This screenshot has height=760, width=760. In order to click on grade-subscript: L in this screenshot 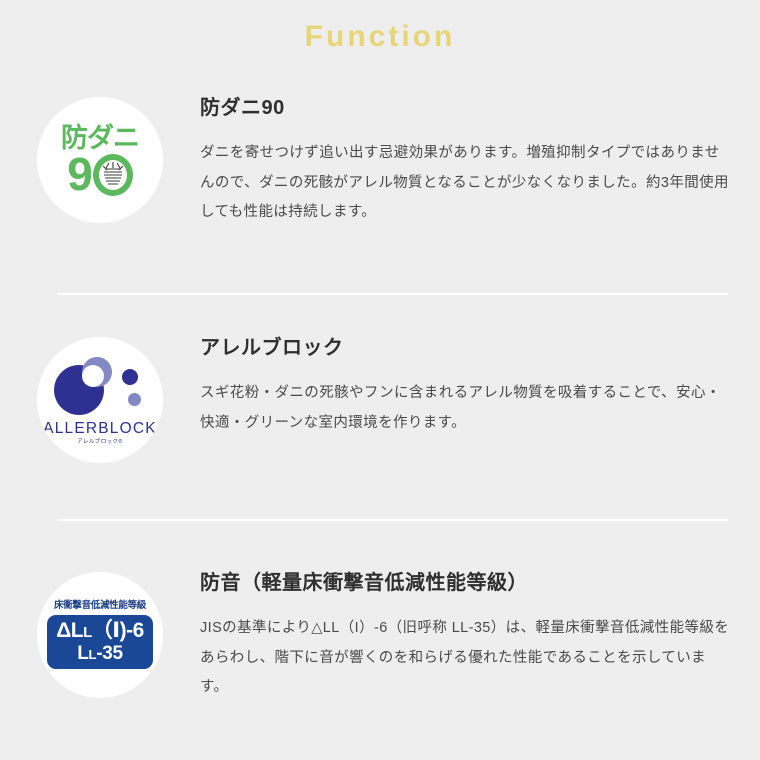, I will do `click(87, 632)`.